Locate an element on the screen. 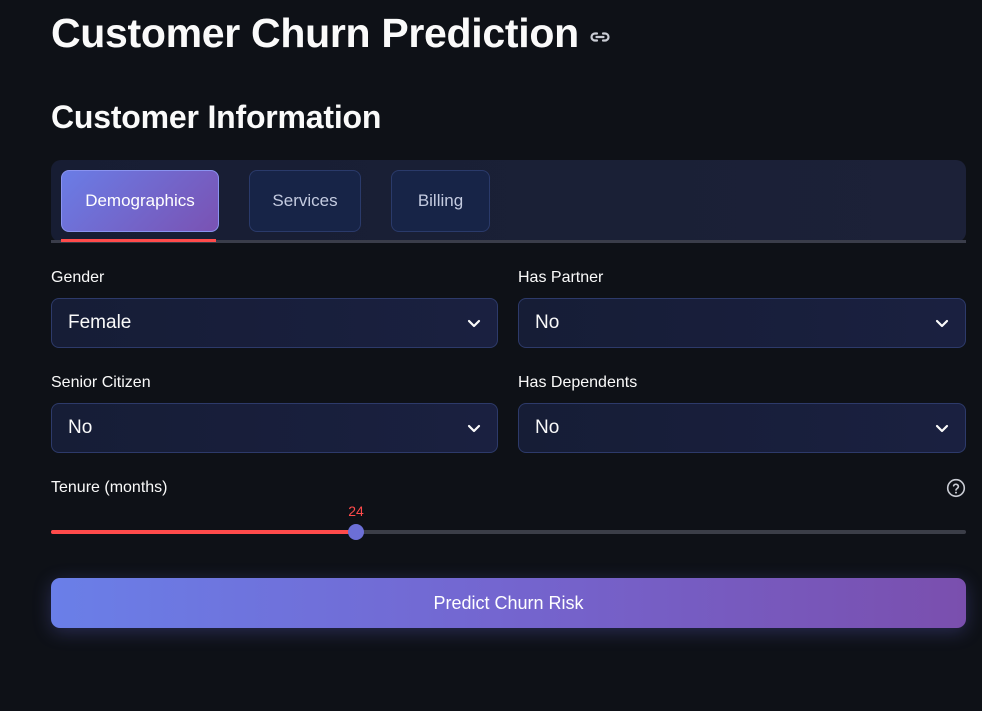 The width and height of the screenshot is (982, 711). tenure-slider-fill is located at coordinates (203, 532).